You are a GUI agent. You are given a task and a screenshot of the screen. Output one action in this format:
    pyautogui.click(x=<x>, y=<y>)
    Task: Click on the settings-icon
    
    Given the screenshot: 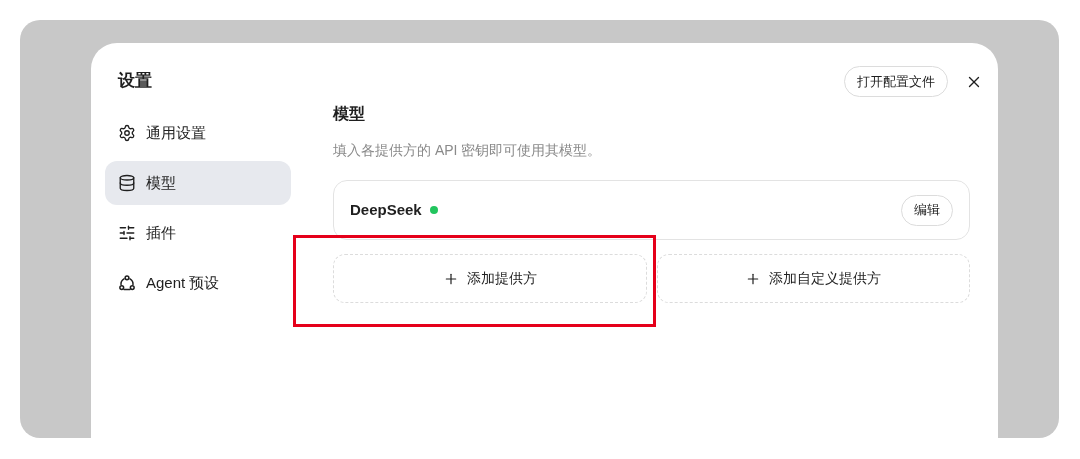 What is the action you would take?
    pyautogui.click(x=127, y=133)
    